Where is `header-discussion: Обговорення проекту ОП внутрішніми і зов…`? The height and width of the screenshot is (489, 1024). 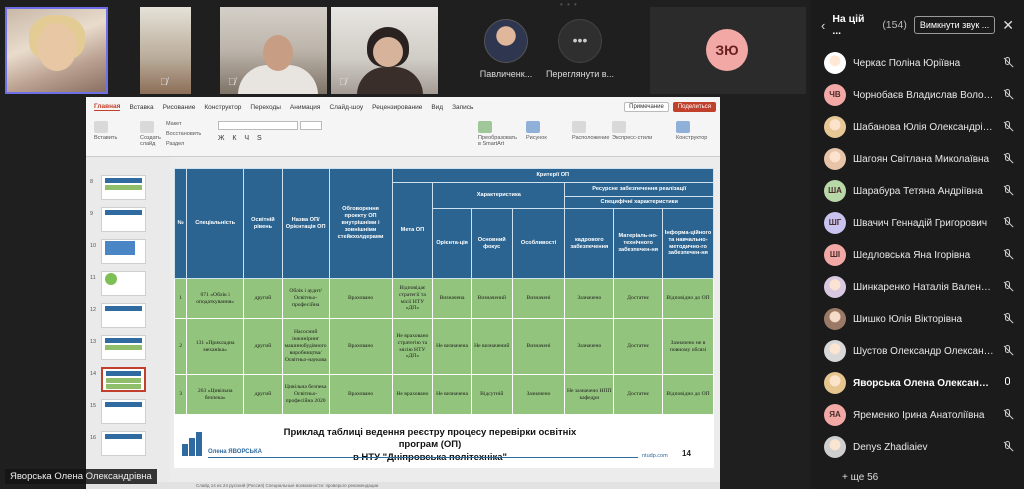 header-discussion: Обговорення проекту ОП внутрішніми і зов… is located at coordinates (360, 223).